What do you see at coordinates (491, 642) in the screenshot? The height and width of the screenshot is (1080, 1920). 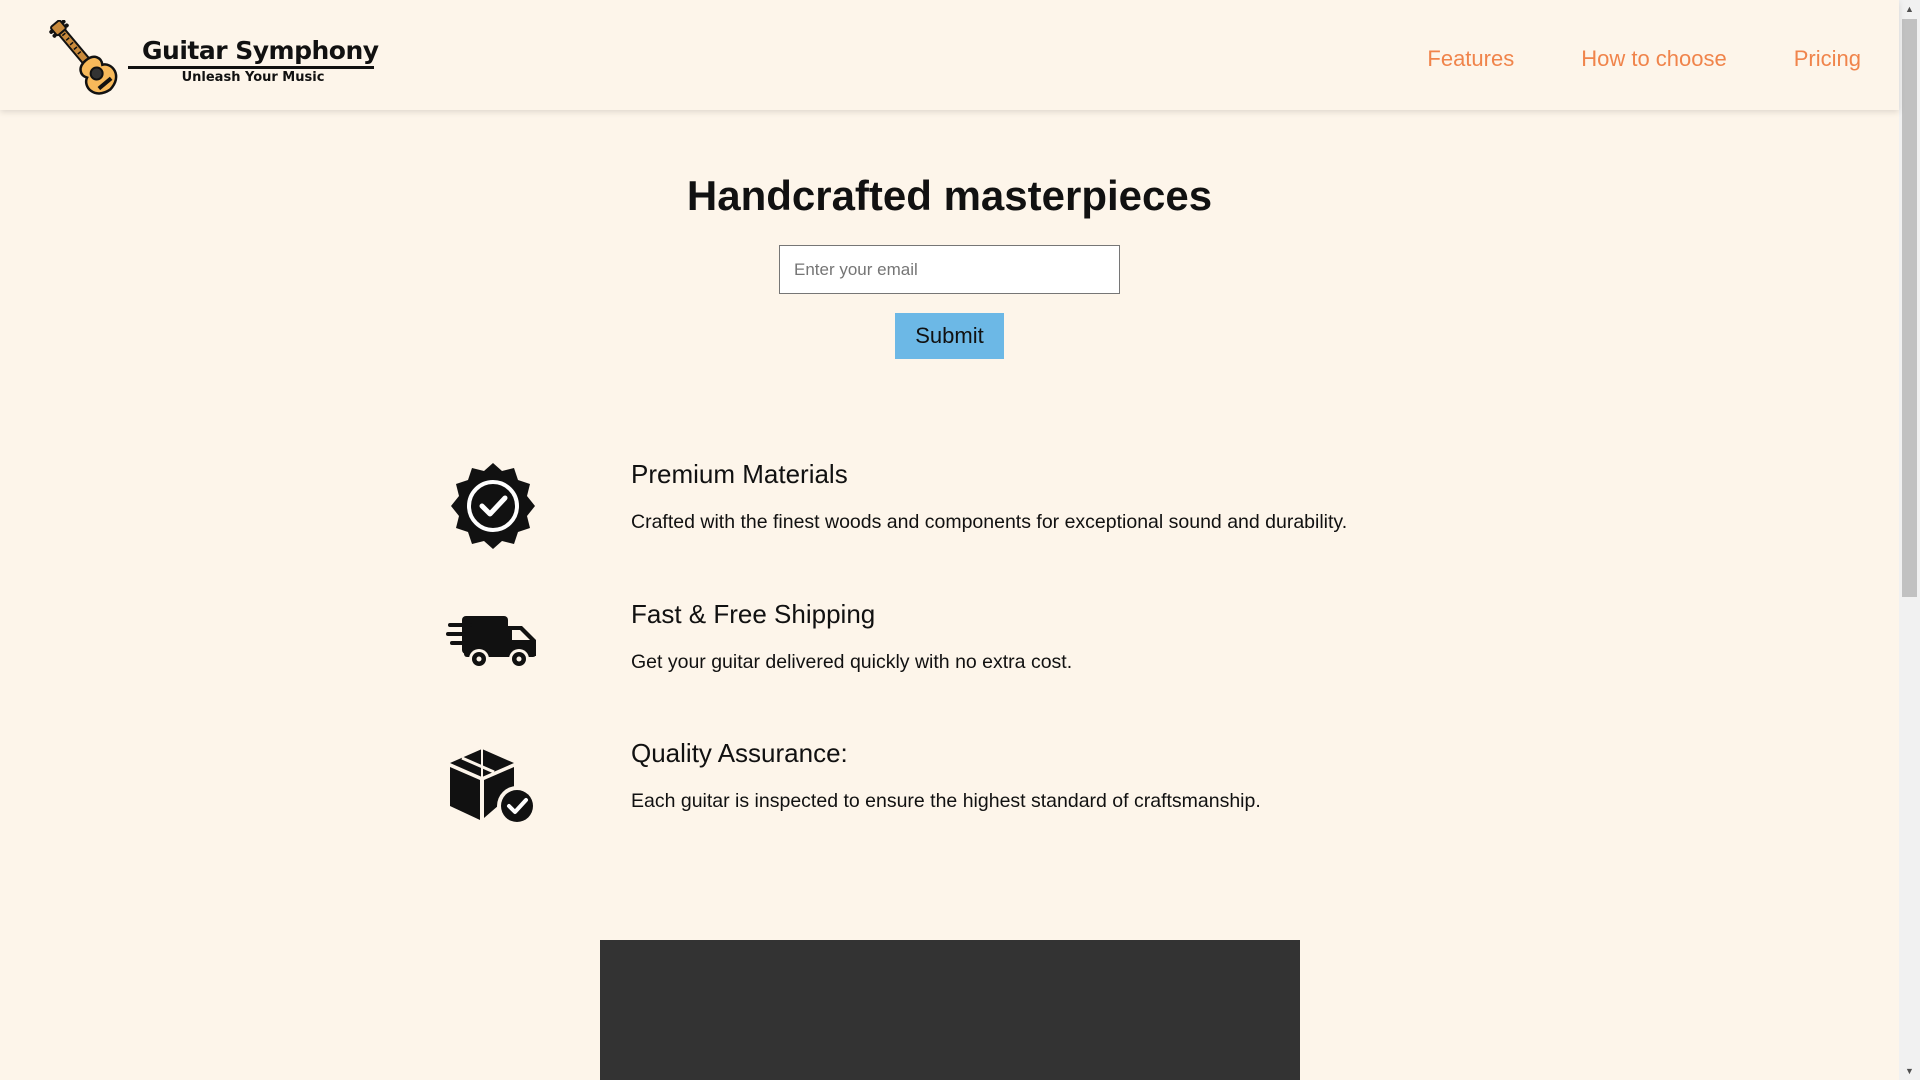 I see `delivery-truck-icon` at bounding box center [491, 642].